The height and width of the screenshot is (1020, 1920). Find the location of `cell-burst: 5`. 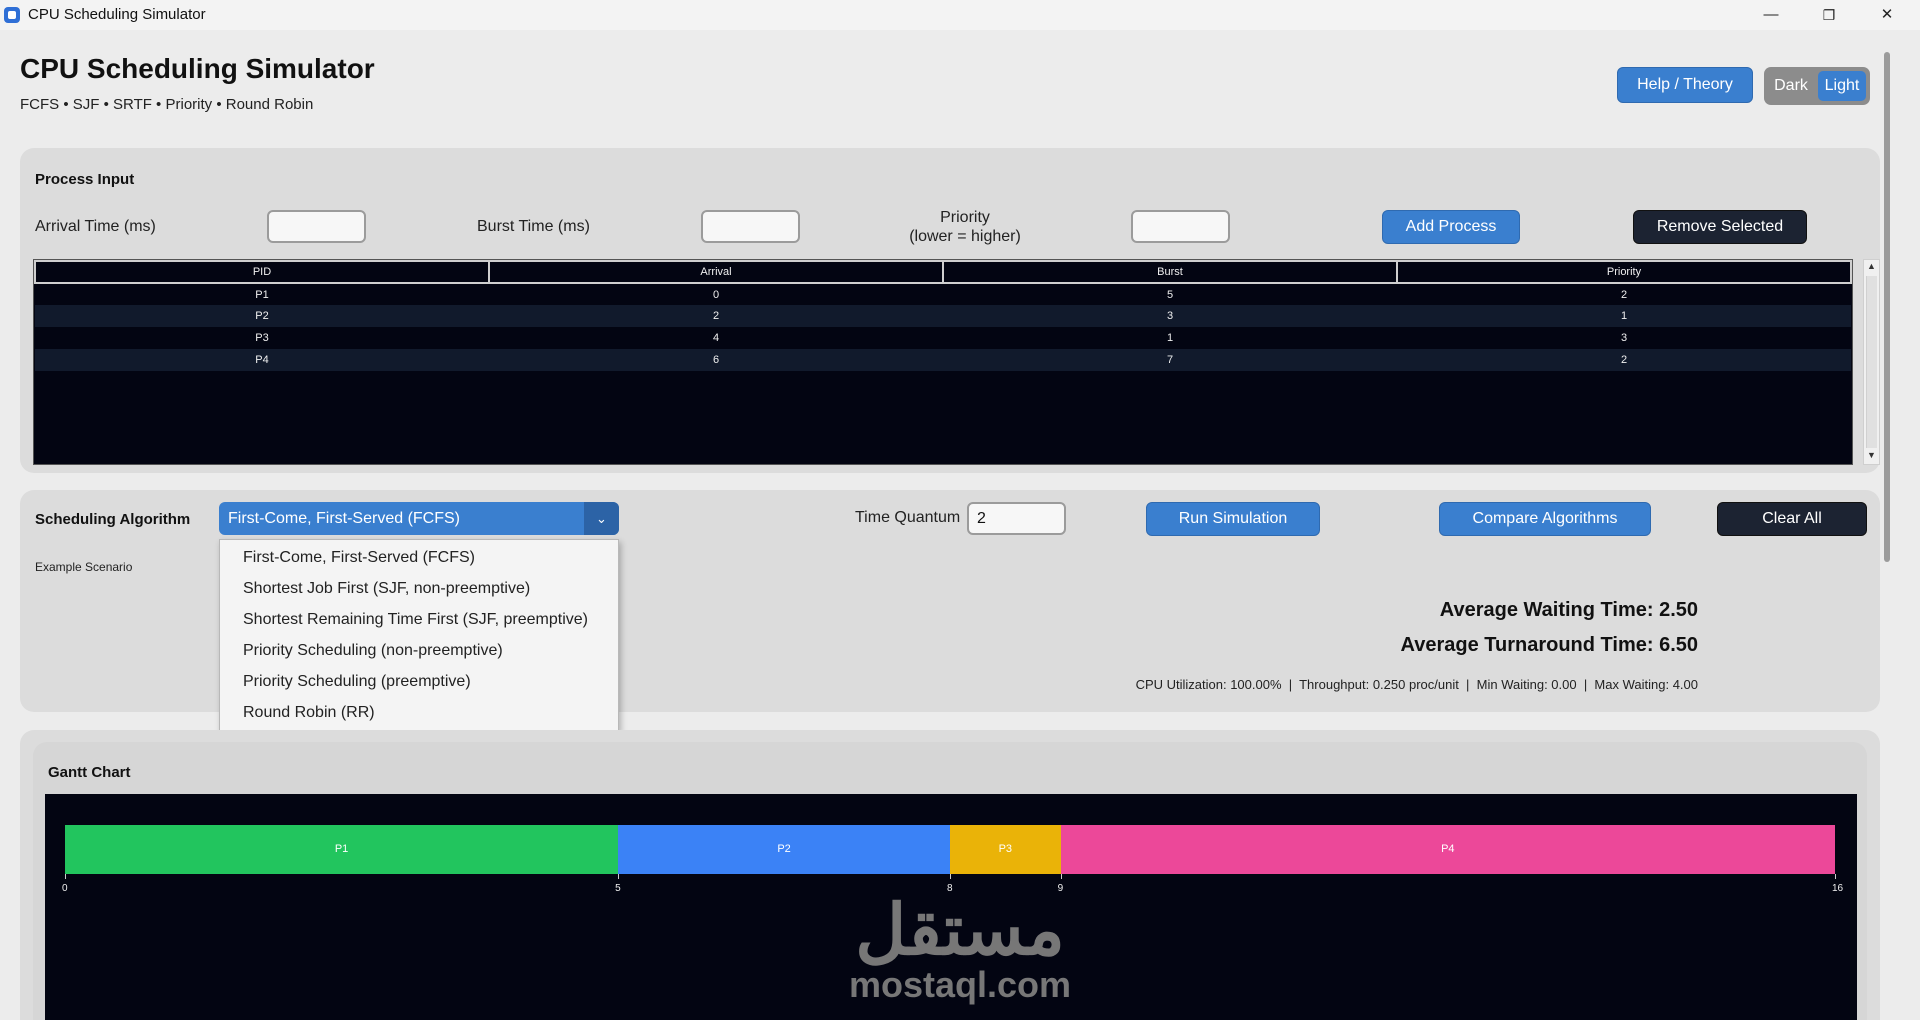

cell-burst: 5 is located at coordinates (1170, 294).